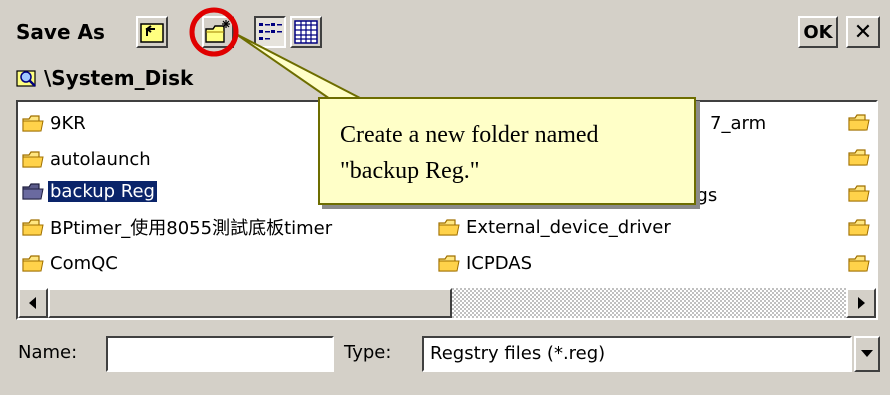 The height and width of the screenshot is (395, 890). What do you see at coordinates (299, 66) in the screenshot?
I see `callout-pointer` at bounding box center [299, 66].